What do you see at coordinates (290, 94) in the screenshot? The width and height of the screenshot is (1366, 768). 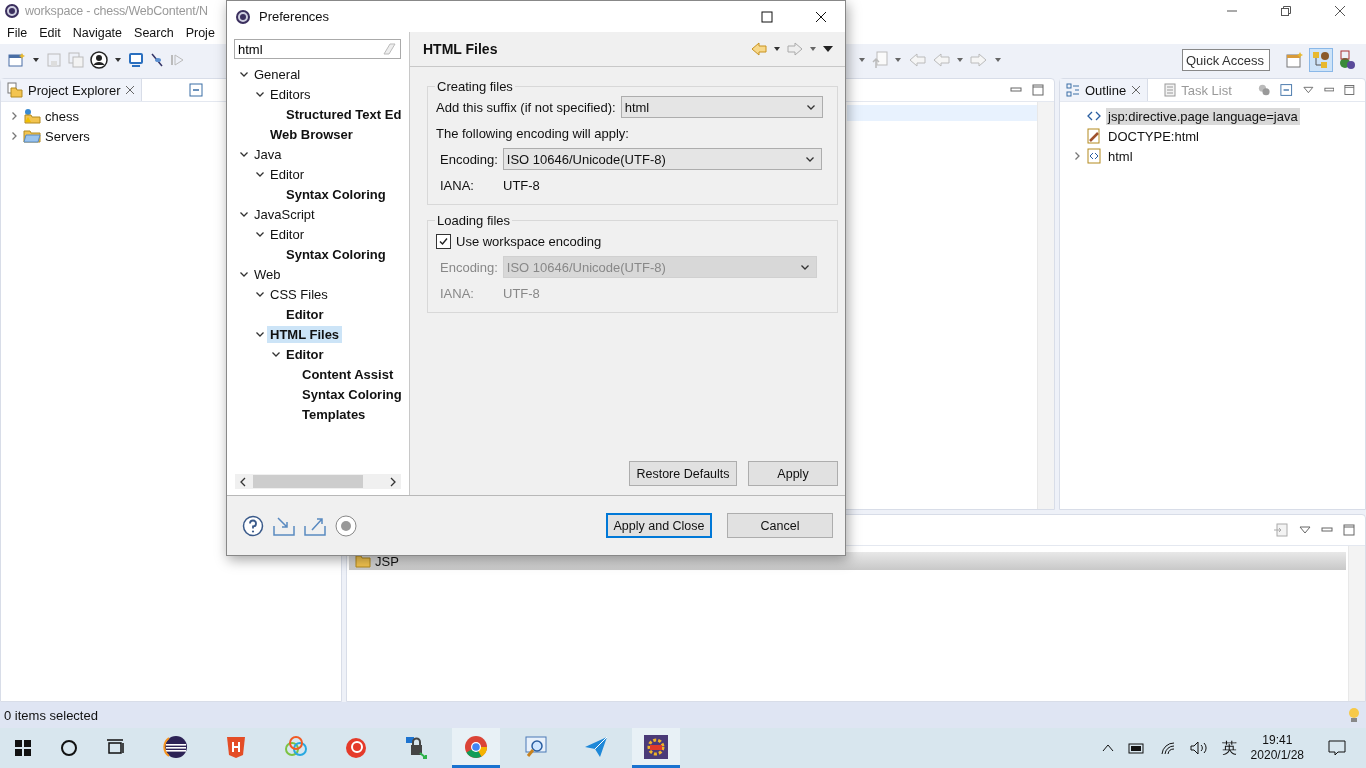 I see `tree-item: Editors` at bounding box center [290, 94].